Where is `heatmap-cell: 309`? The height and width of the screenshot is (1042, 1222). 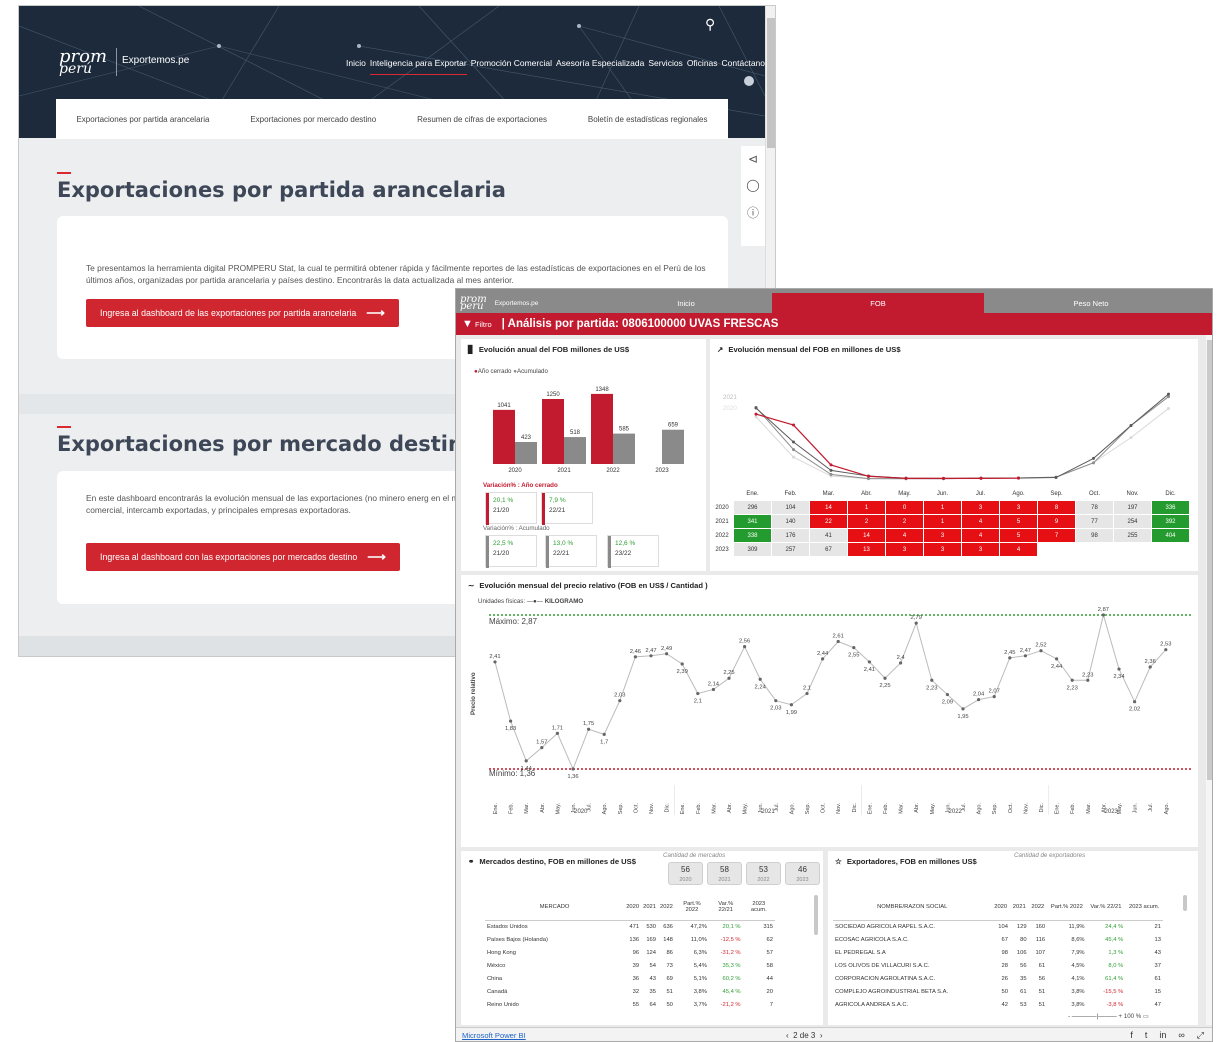
heatmap-cell: 309 is located at coordinates (752, 549).